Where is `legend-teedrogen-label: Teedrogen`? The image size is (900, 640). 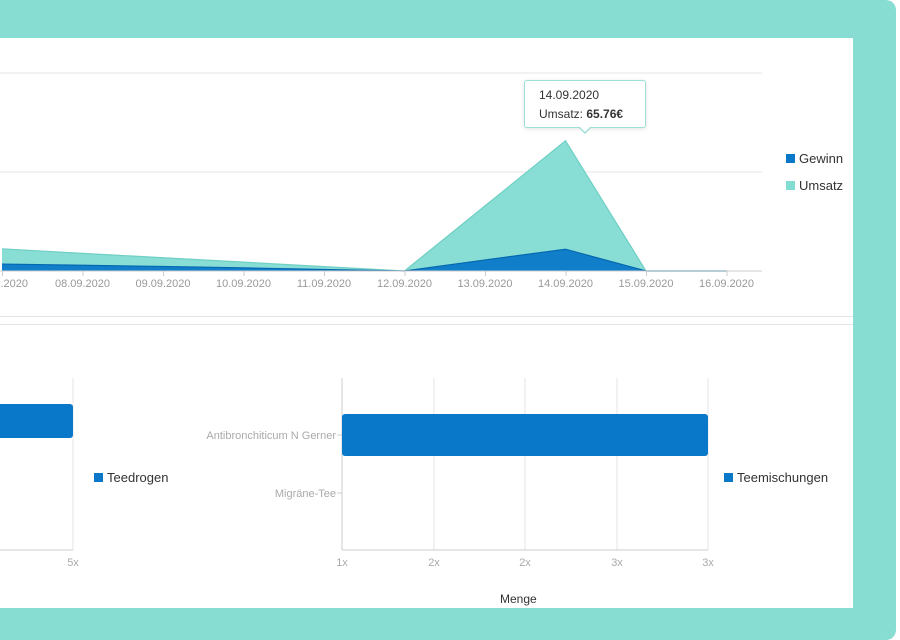 legend-teedrogen-label: Teedrogen is located at coordinates (138, 477).